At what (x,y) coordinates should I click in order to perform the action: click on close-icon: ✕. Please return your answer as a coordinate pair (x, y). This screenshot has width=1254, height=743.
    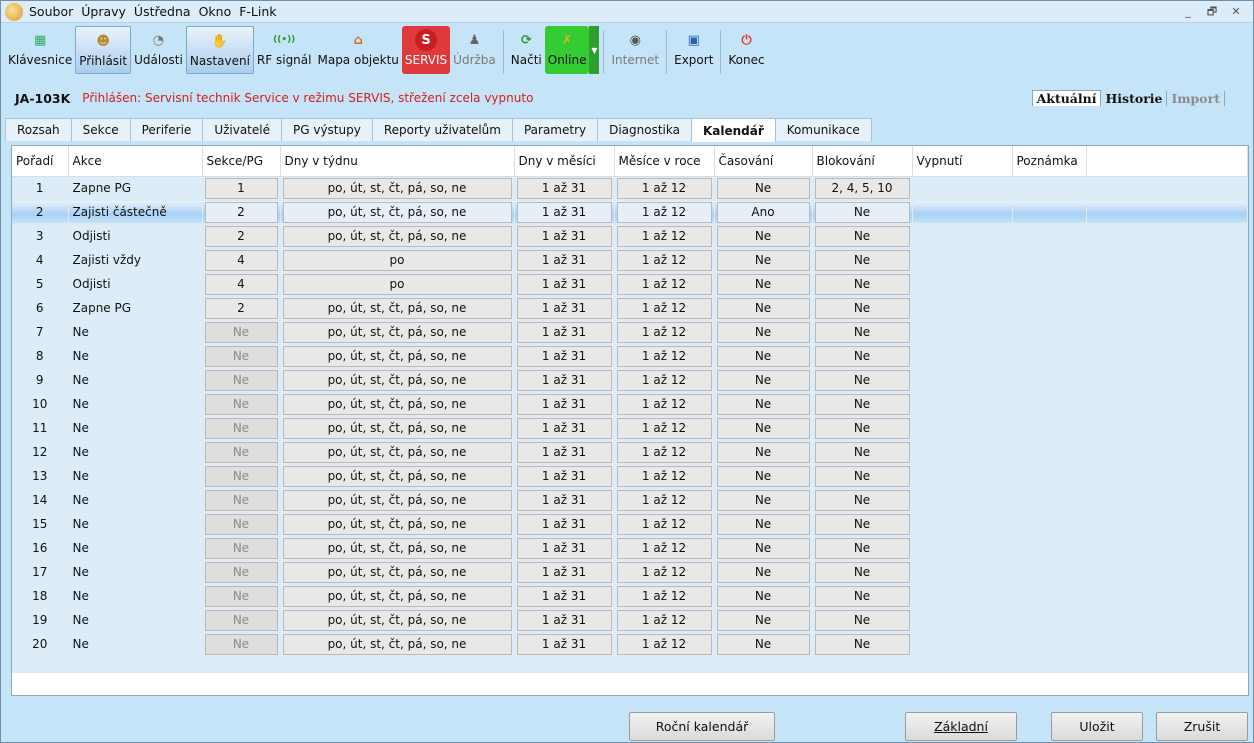
    Looking at the image, I should click on (1236, 12).